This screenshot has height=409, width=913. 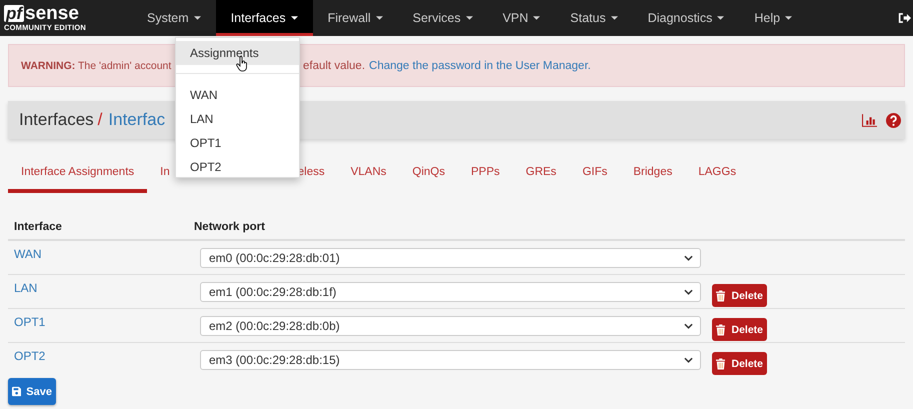 What do you see at coordinates (137, 120) in the screenshot?
I see `breadcrumb-link: Interfac` at bounding box center [137, 120].